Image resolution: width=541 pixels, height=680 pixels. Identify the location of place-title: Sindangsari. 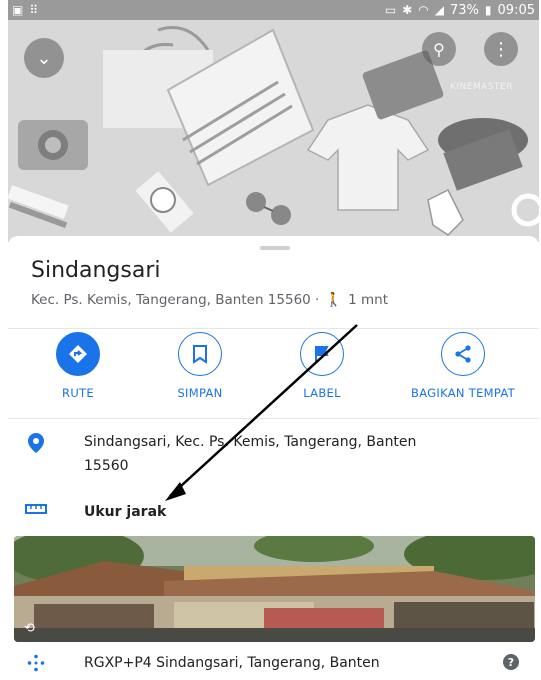
(96, 270).